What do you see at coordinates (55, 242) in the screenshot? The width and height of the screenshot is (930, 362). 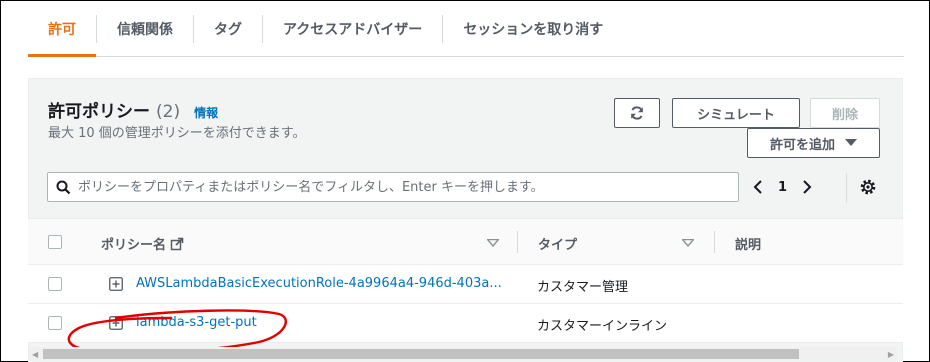 I see `select-all-checkbox` at bounding box center [55, 242].